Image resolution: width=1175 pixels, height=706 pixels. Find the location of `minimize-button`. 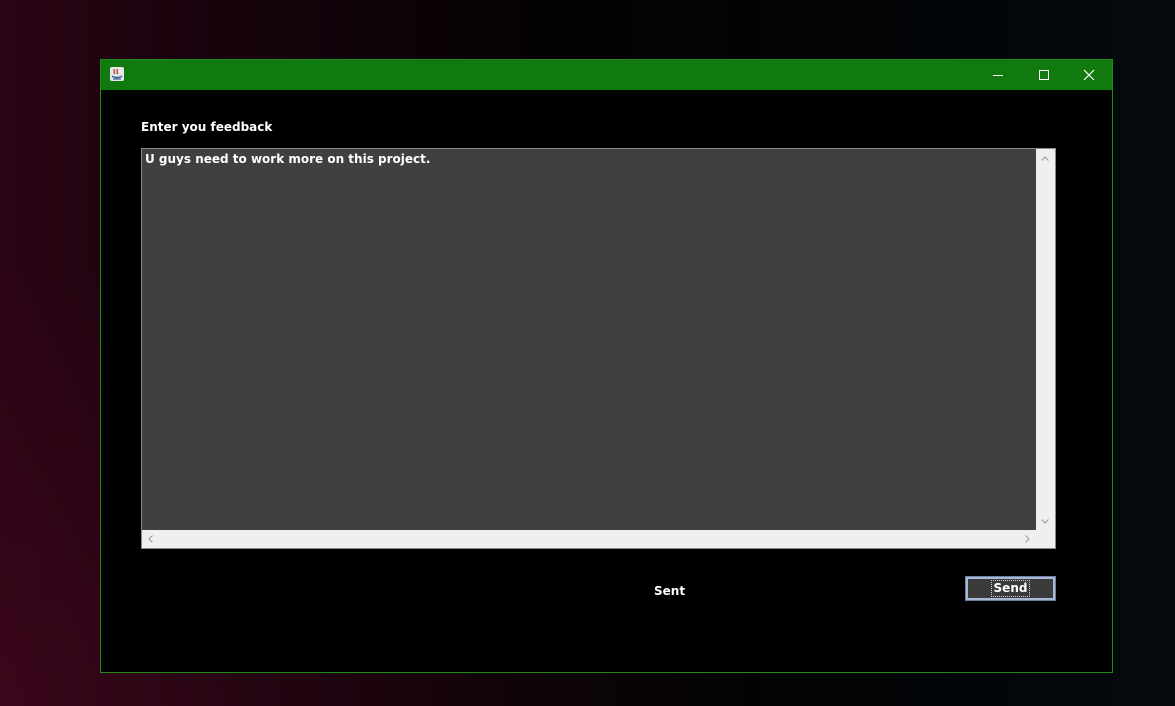

minimize-button is located at coordinates (998, 75).